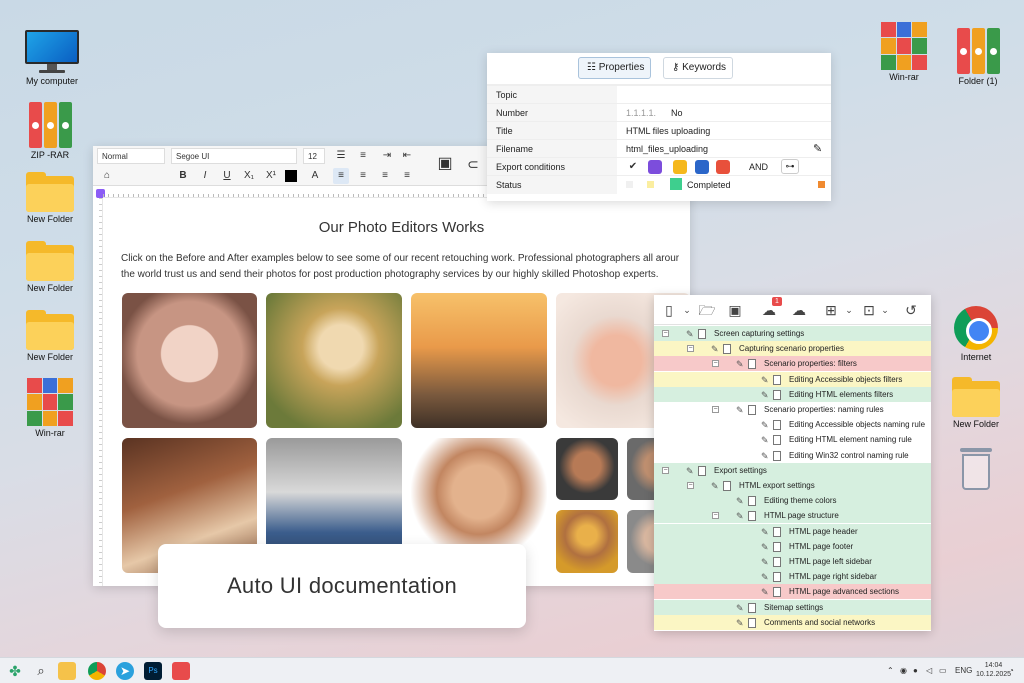  Describe the element at coordinates (792, 440) in the screenshot. I see `tree-item: ✎ Editing HTML element naming rule` at that location.